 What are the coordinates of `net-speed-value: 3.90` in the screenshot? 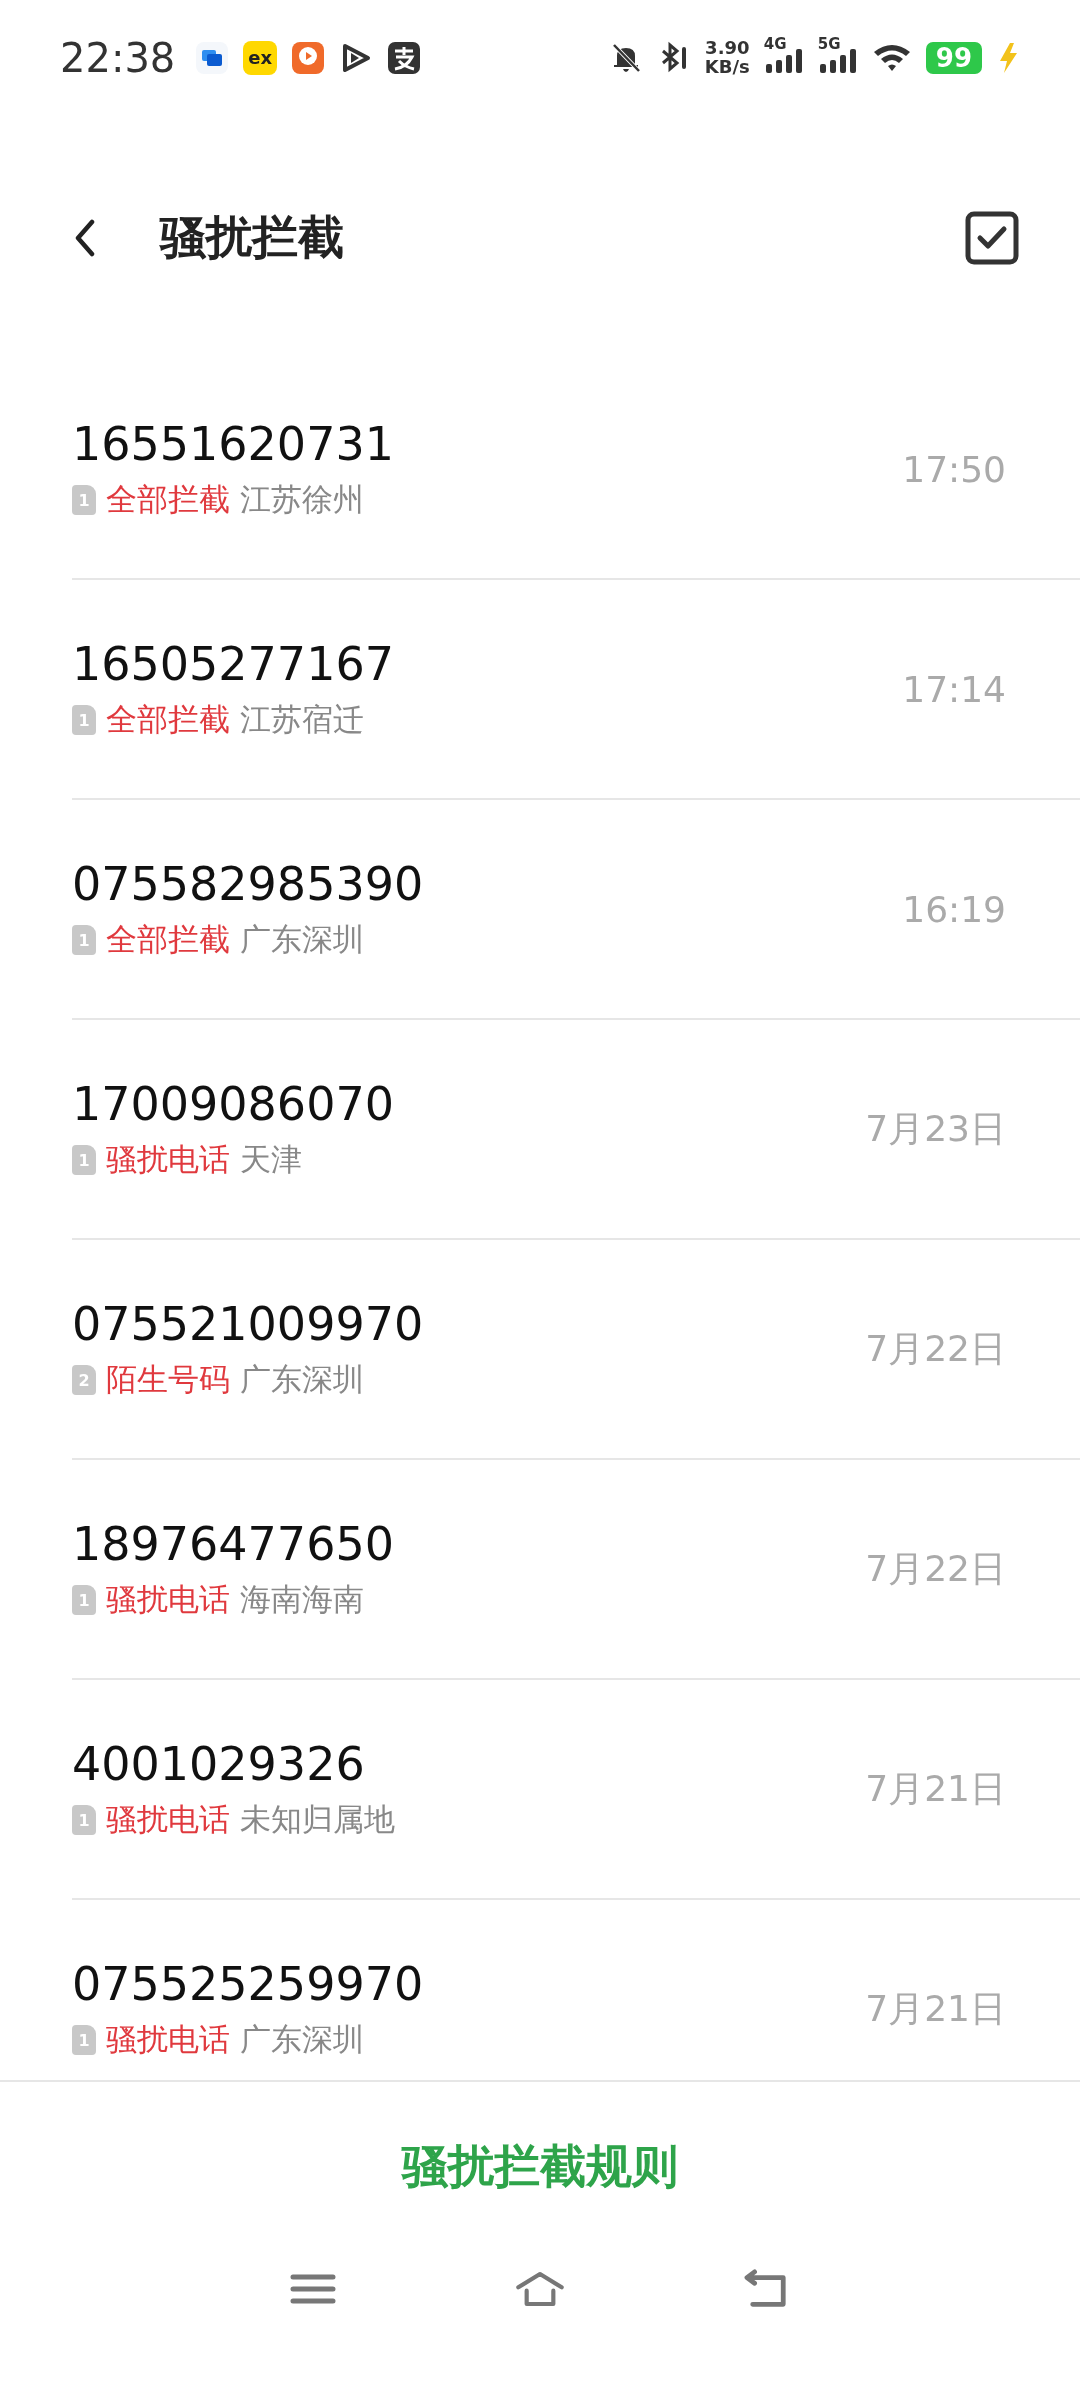 It's located at (727, 48).